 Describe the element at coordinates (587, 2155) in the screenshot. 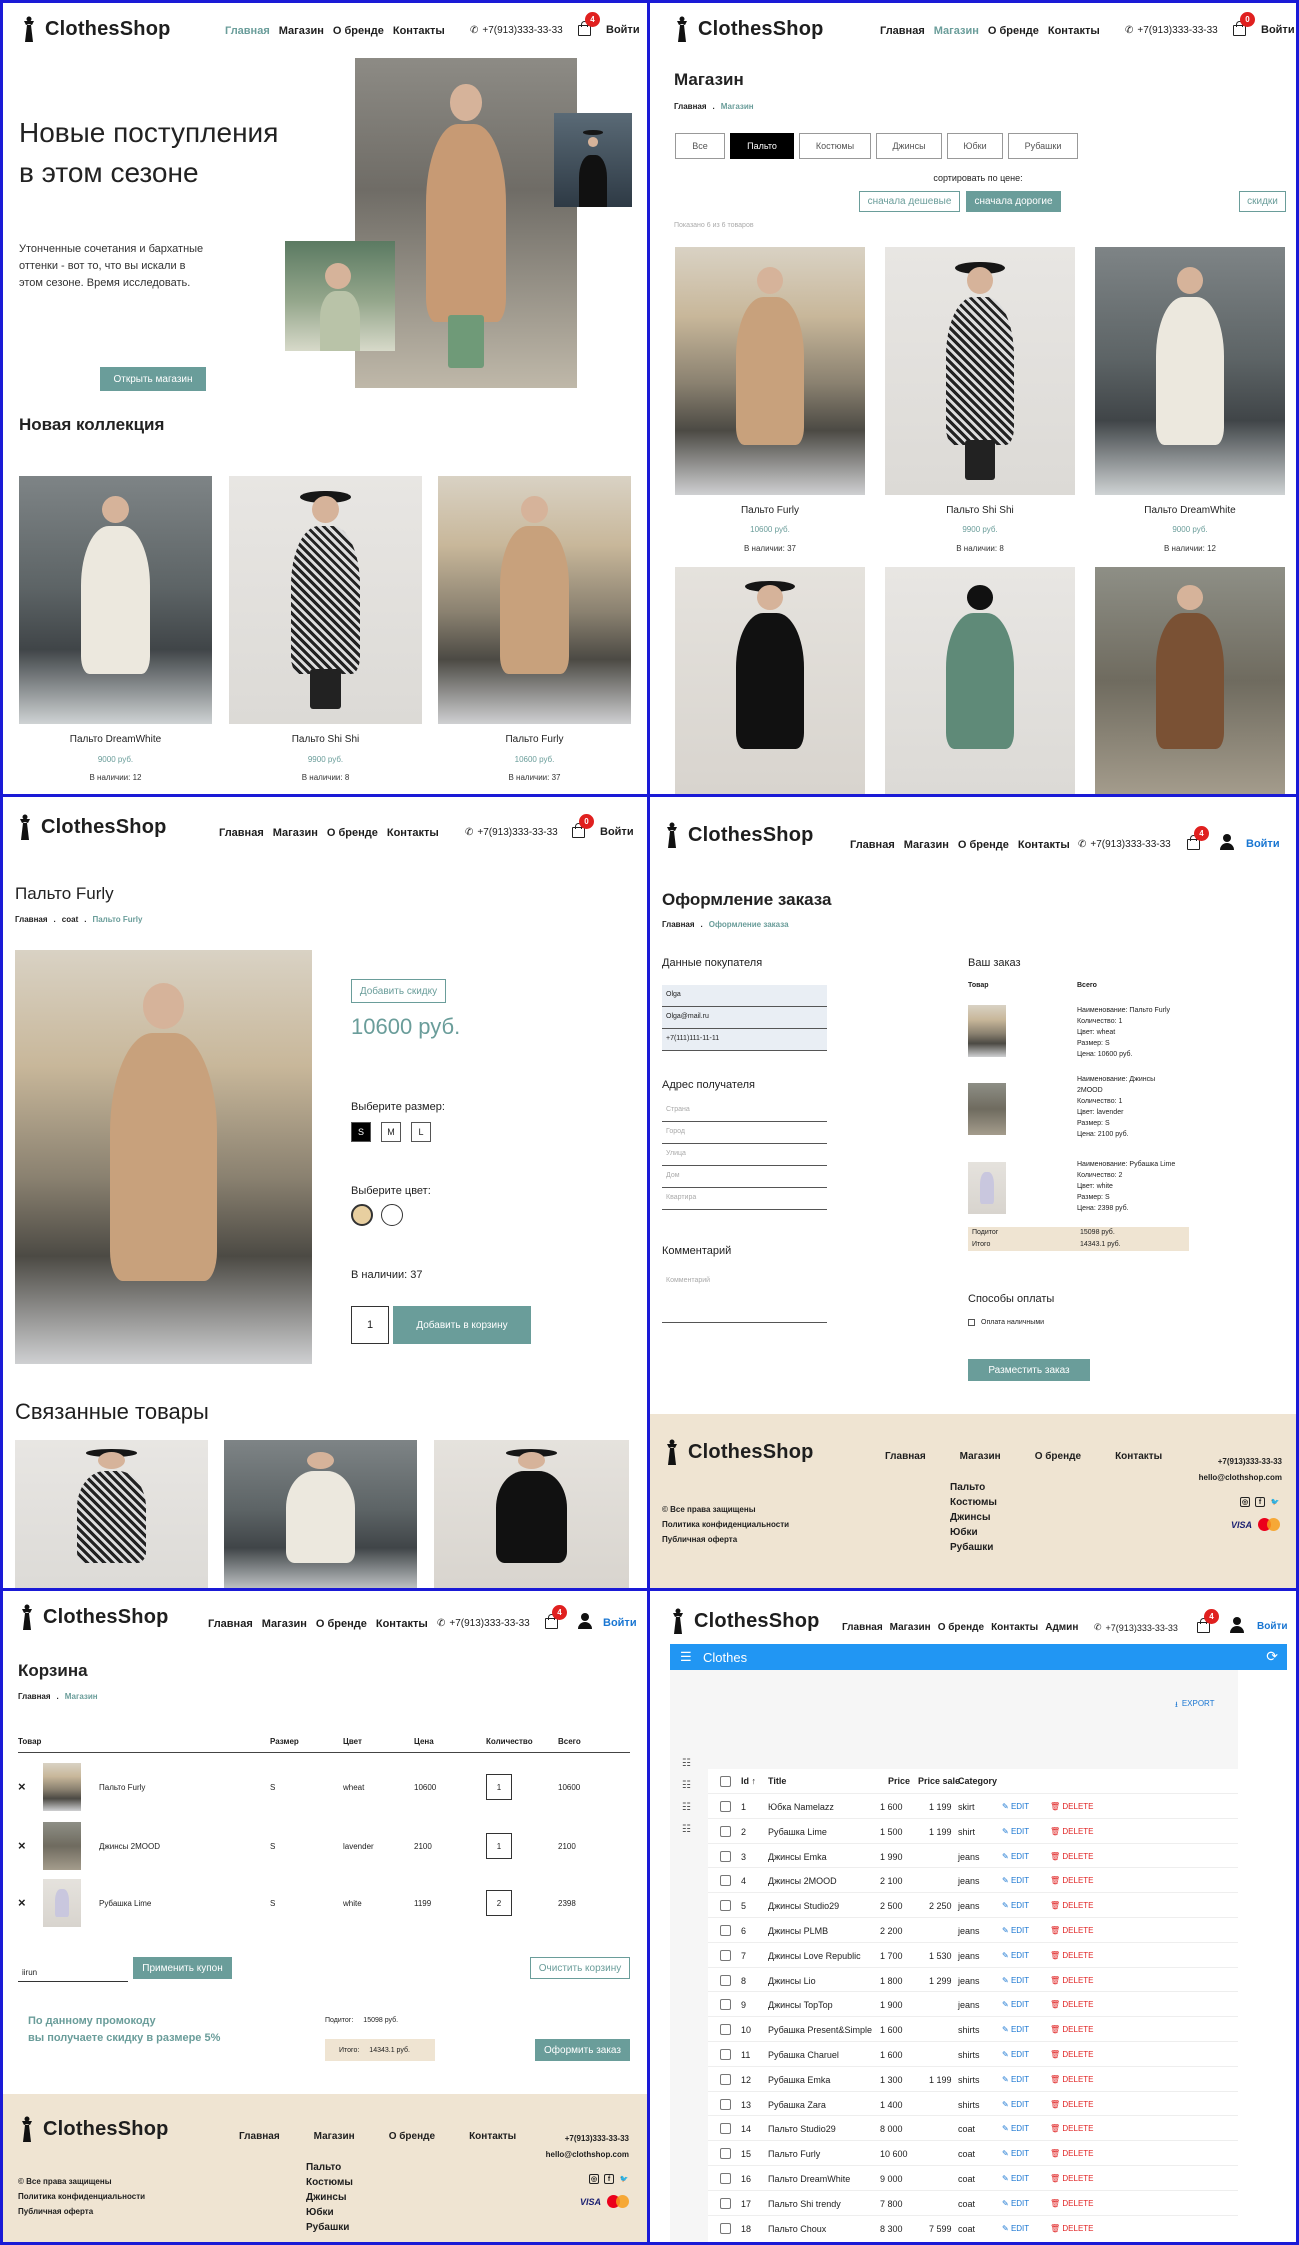

I see `footer-email: hello@clothshop.com` at that location.